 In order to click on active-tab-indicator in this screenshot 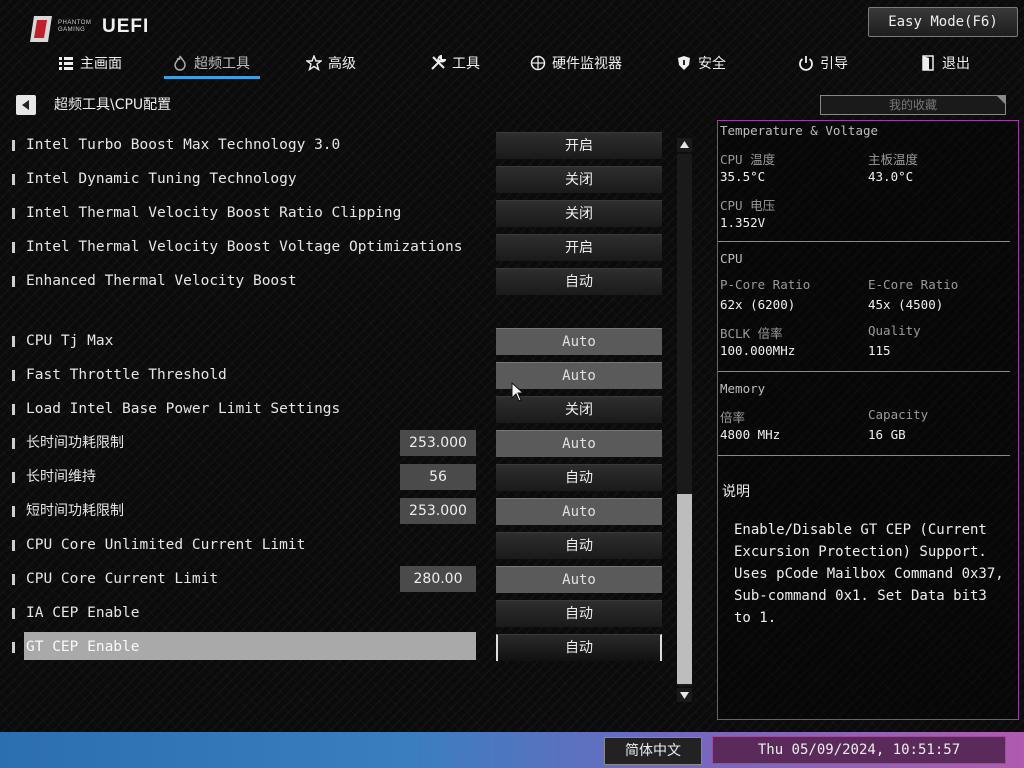, I will do `click(212, 77)`.